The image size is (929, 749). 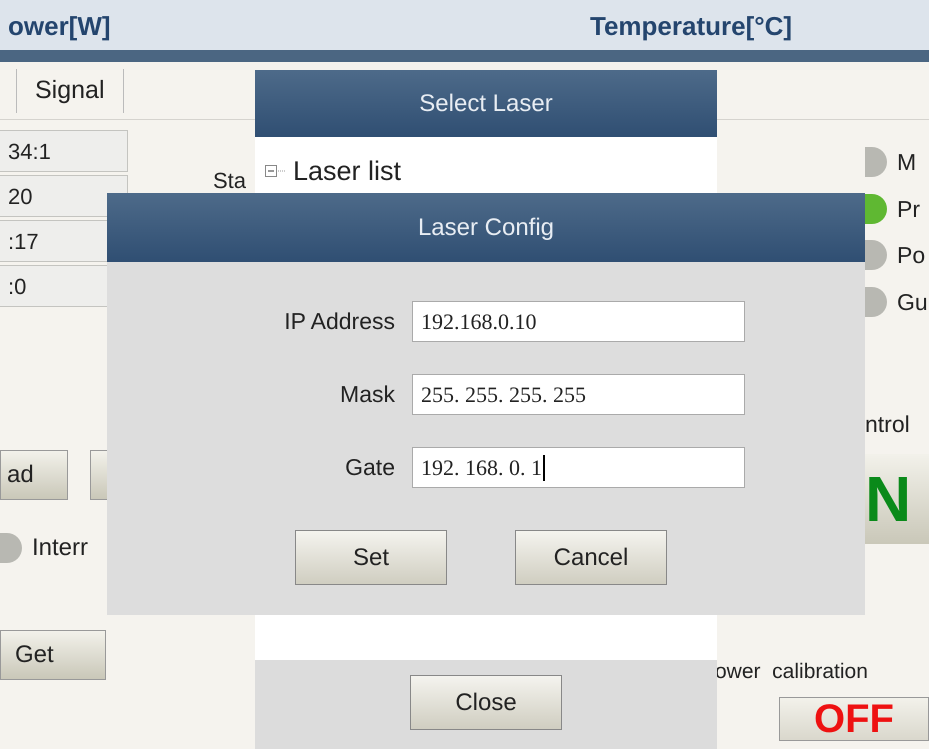 What do you see at coordinates (486, 702) in the screenshot?
I see `close-button: Close` at bounding box center [486, 702].